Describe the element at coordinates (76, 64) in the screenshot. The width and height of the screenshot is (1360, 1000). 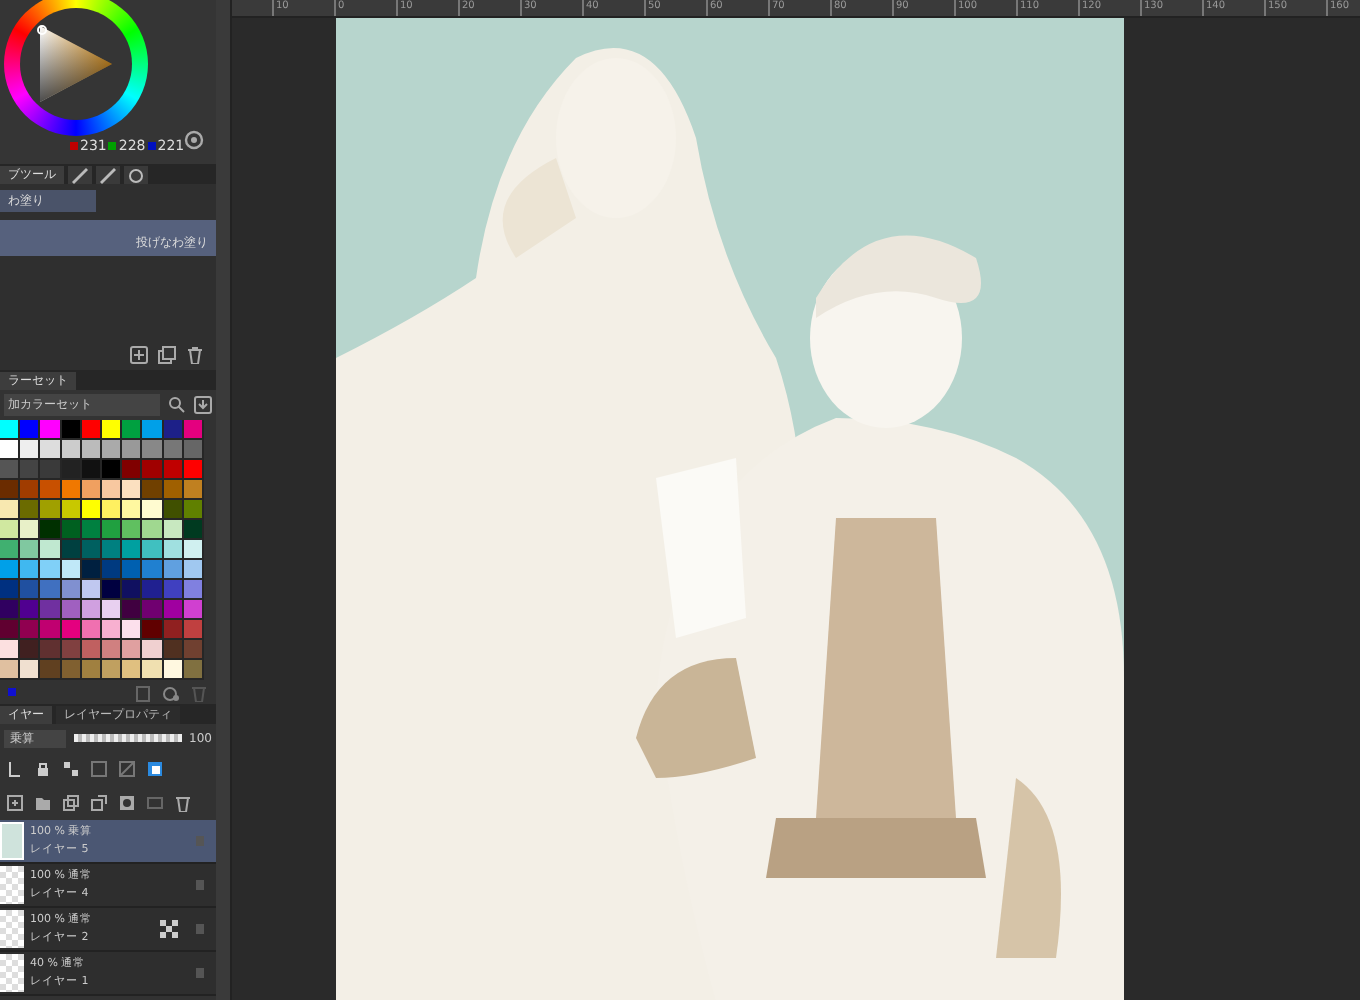
I see `color-triangle` at that location.